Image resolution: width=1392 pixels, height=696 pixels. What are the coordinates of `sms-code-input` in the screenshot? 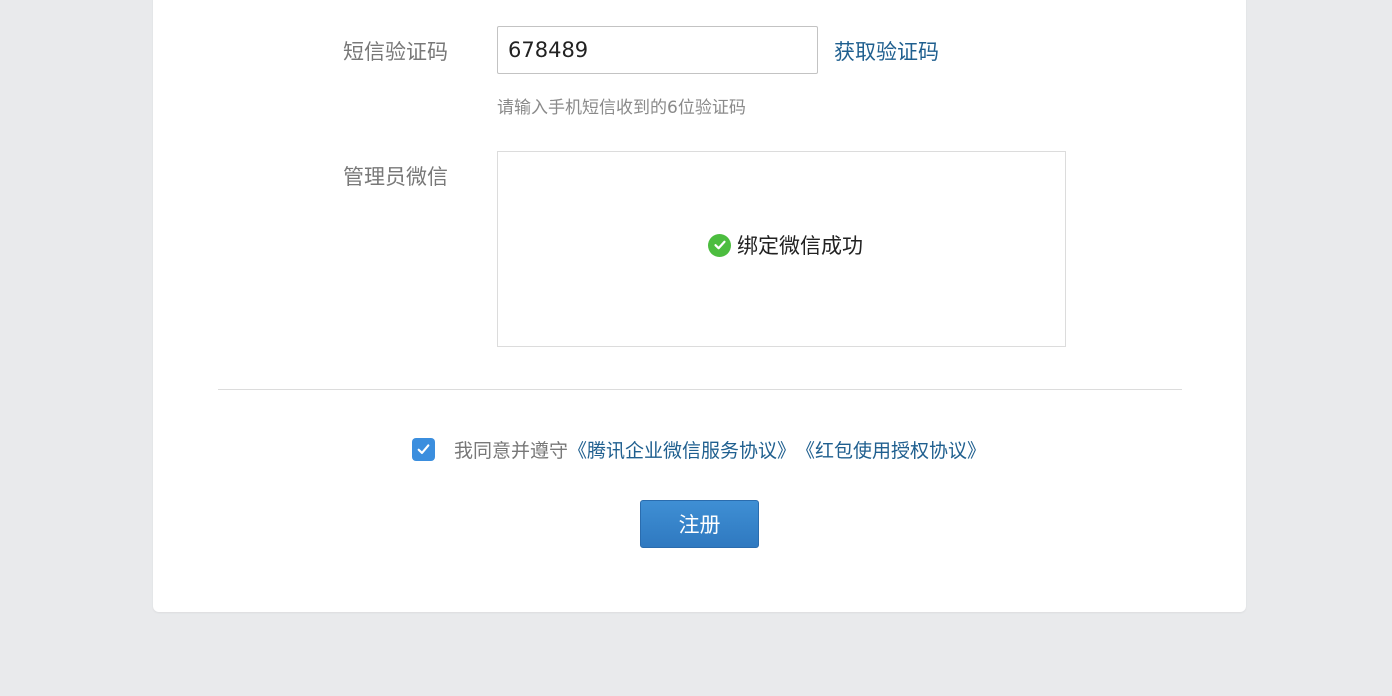 It's located at (657, 50).